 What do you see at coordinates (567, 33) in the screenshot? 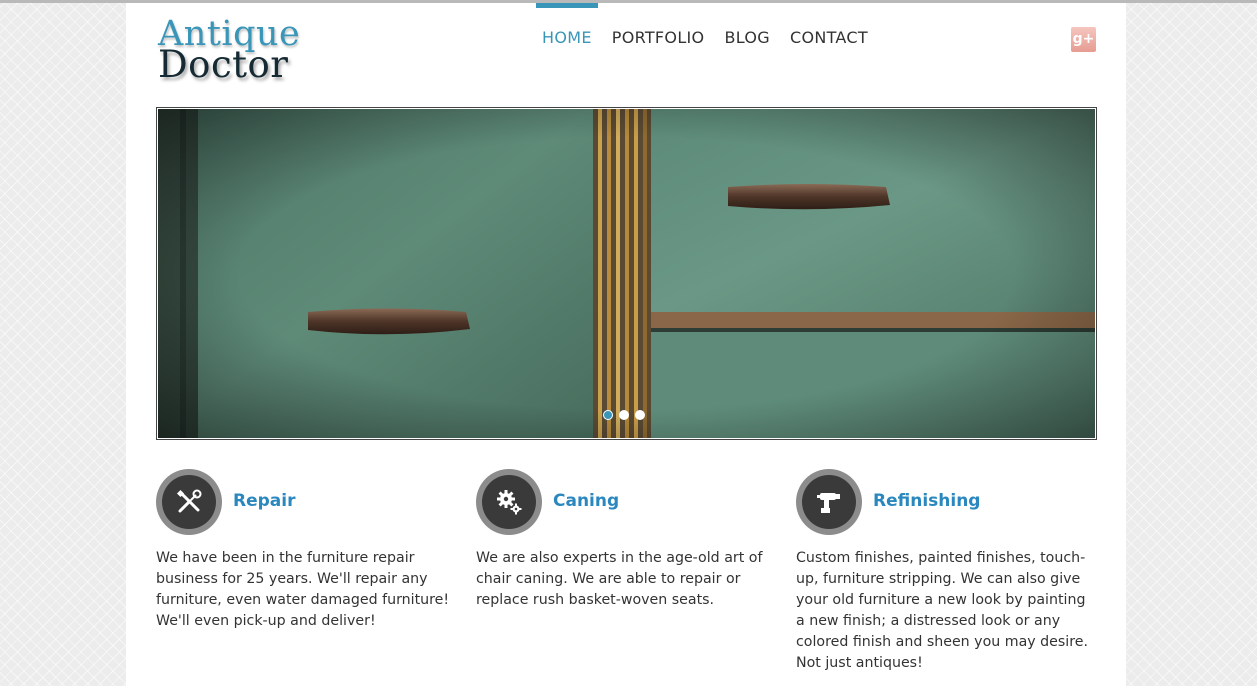
I see `nav-home: HOME` at bounding box center [567, 33].